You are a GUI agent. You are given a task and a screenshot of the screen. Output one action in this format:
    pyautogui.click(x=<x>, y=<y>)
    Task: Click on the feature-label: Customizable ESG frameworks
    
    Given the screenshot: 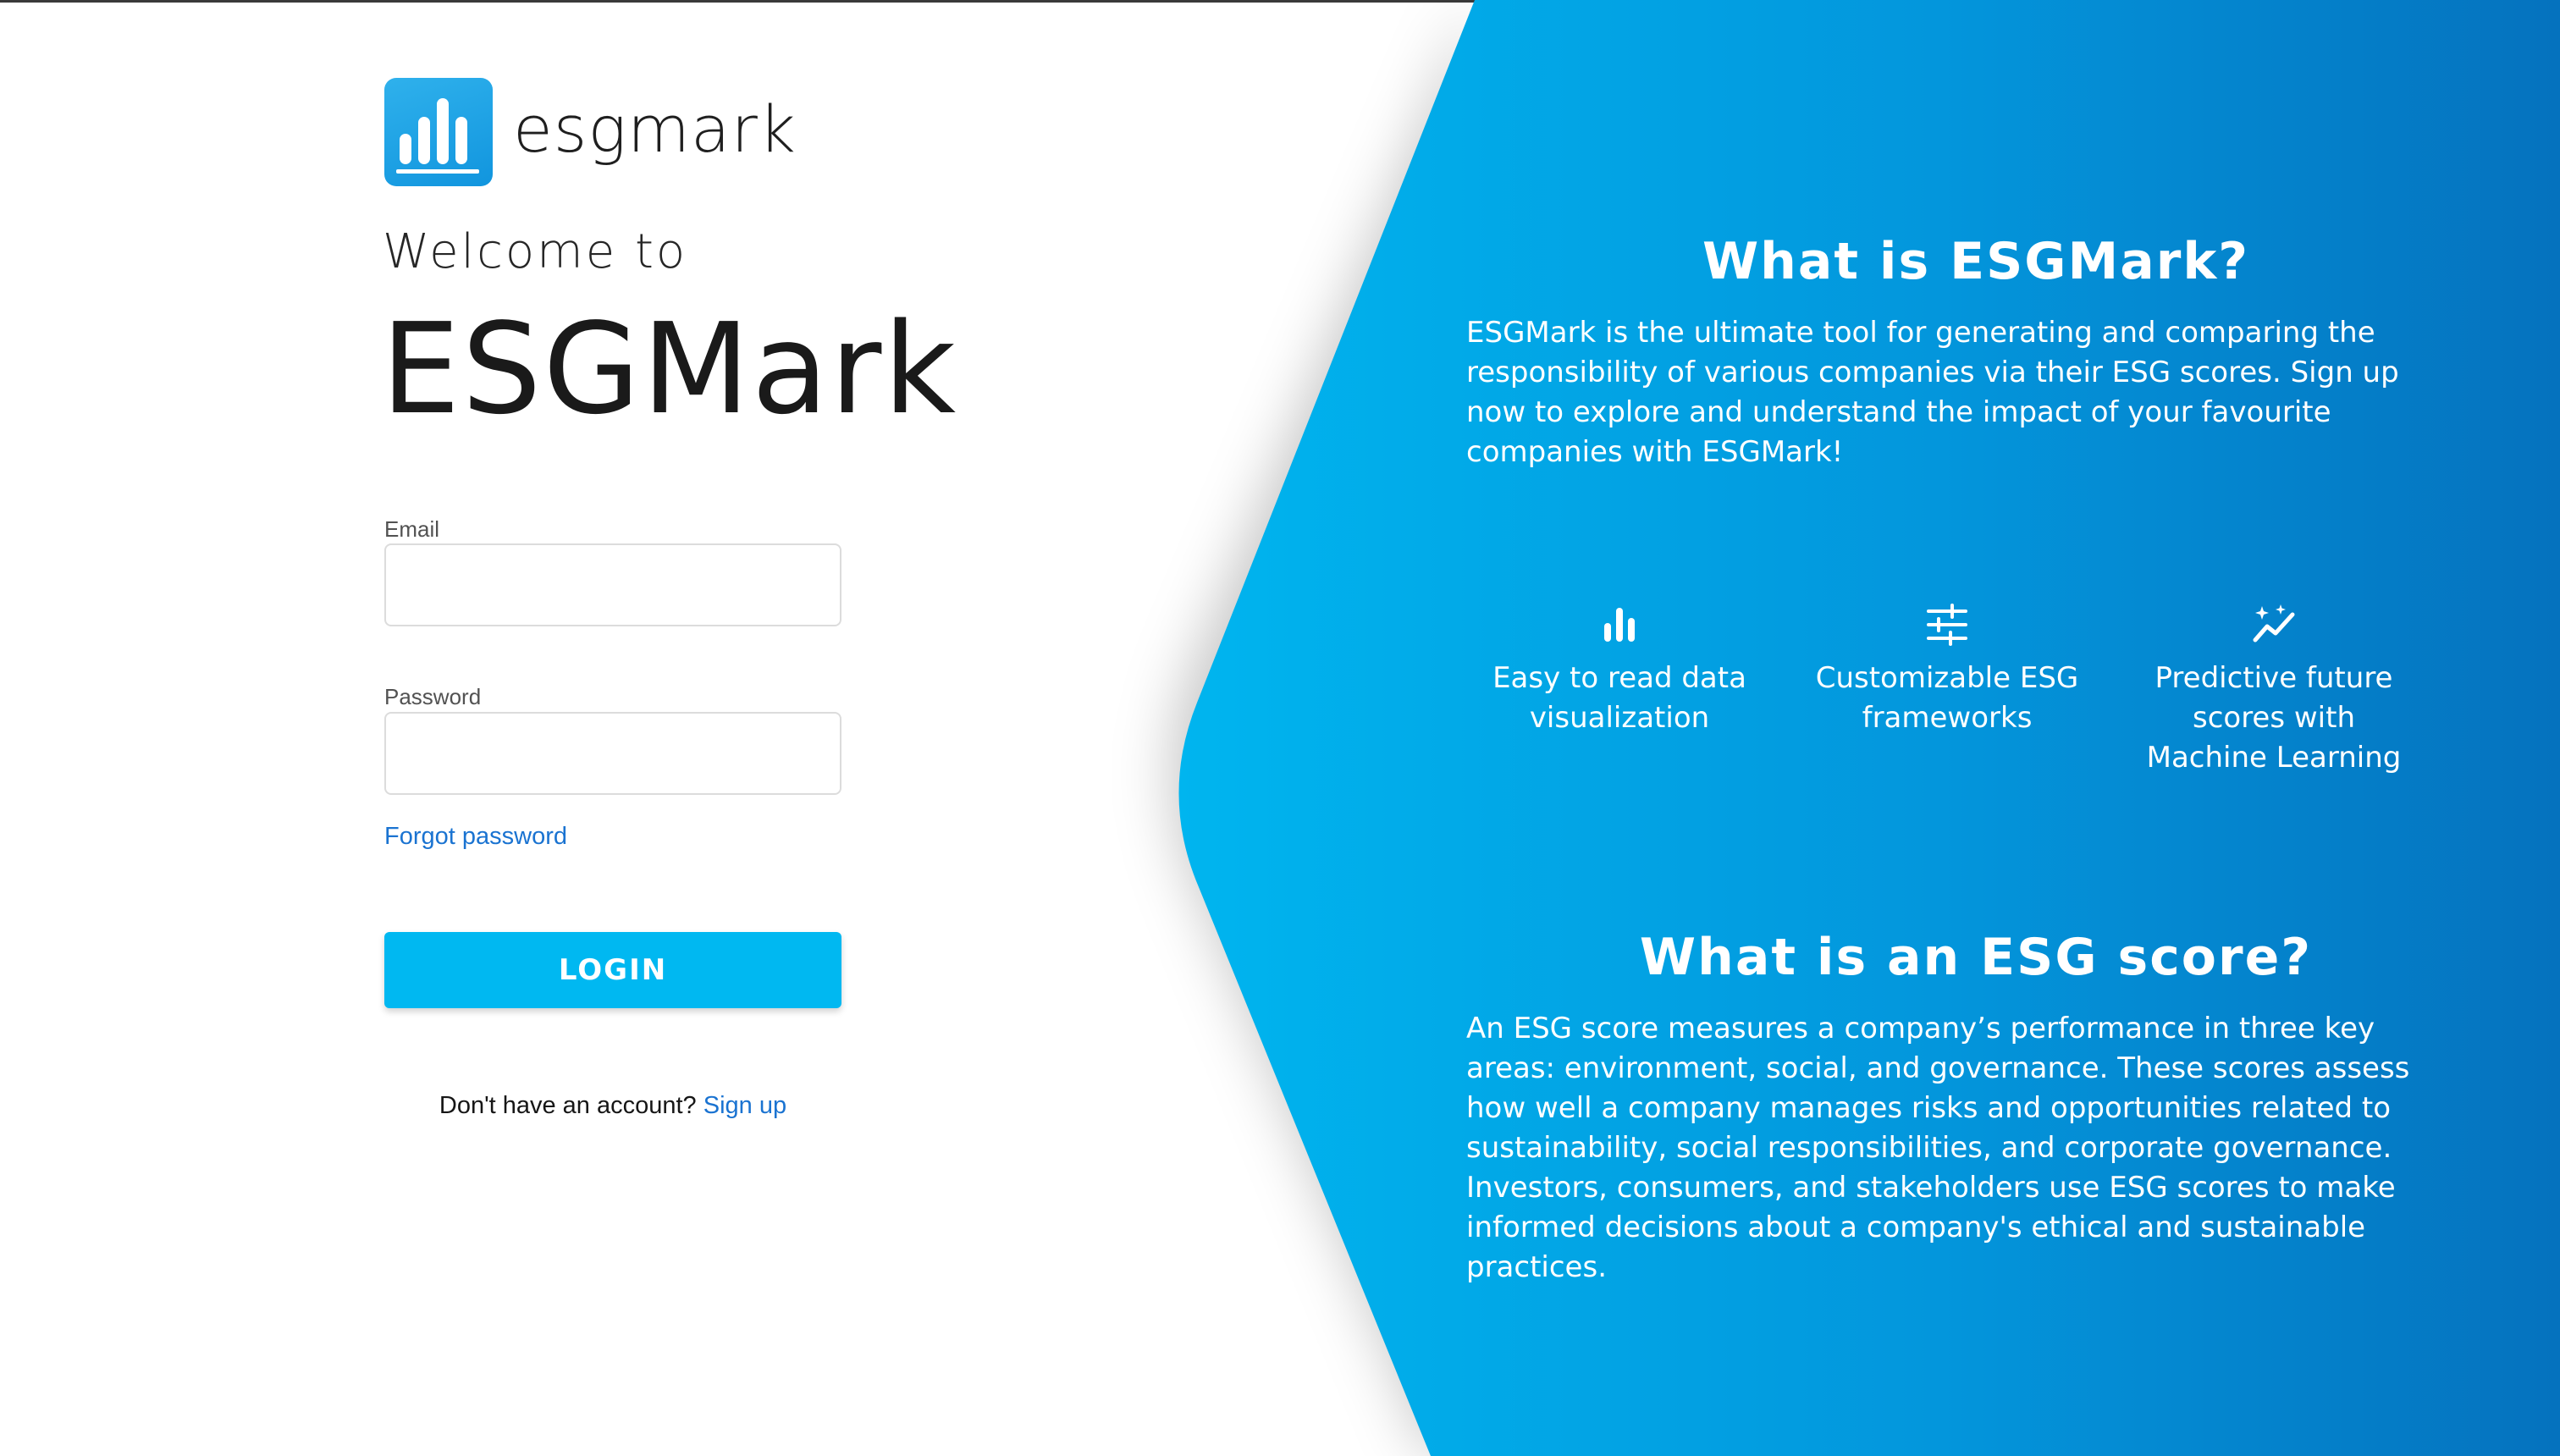 What is the action you would take?
    pyautogui.click(x=1947, y=698)
    